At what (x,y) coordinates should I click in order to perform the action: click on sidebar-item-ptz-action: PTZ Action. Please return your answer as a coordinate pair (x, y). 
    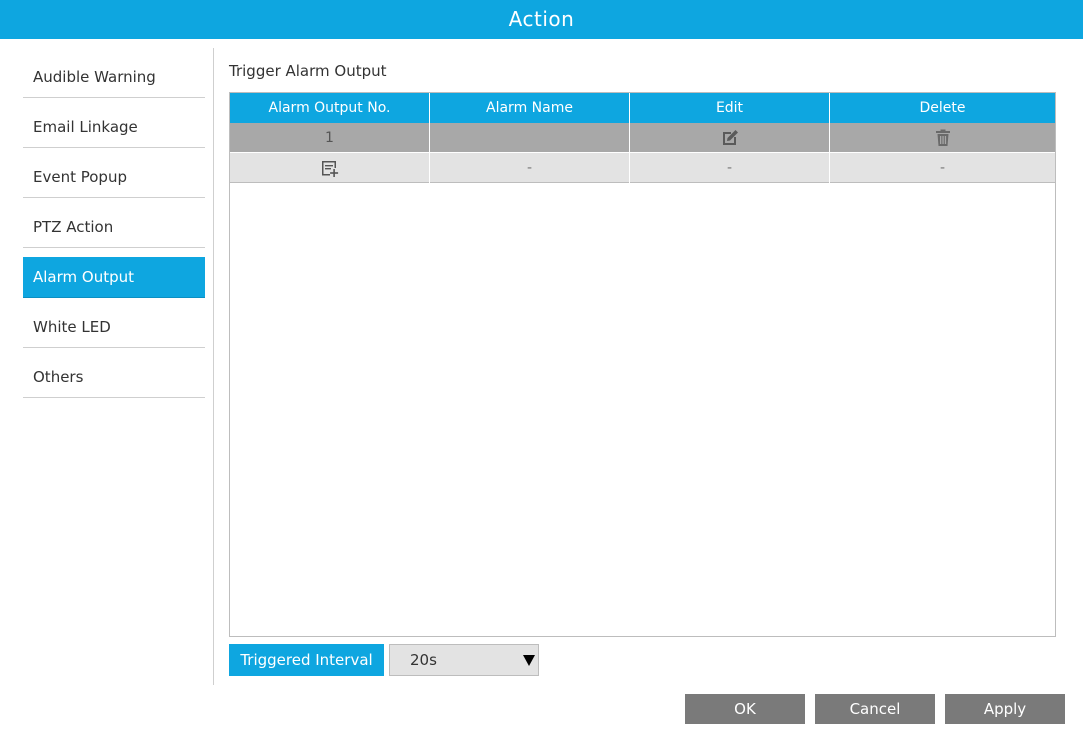
    Looking at the image, I should click on (114, 227).